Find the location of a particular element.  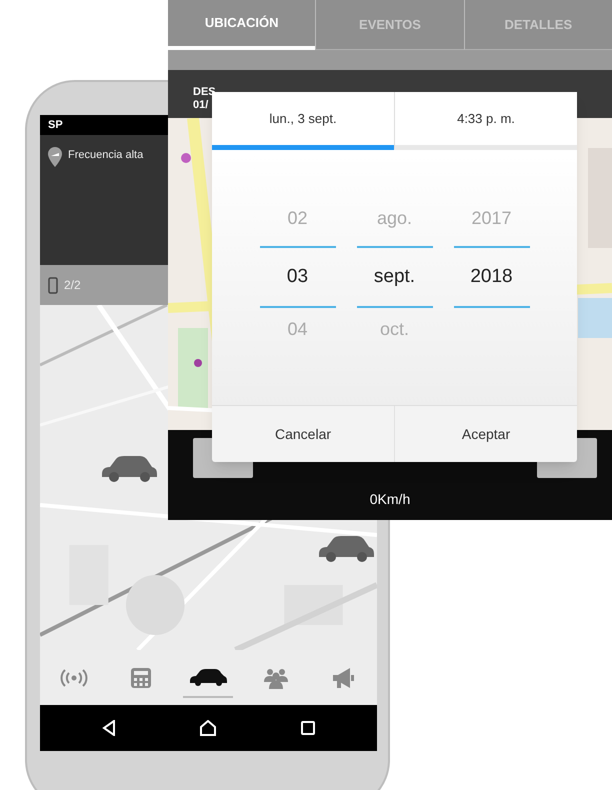

picker-selection: 2018 is located at coordinates (492, 277).